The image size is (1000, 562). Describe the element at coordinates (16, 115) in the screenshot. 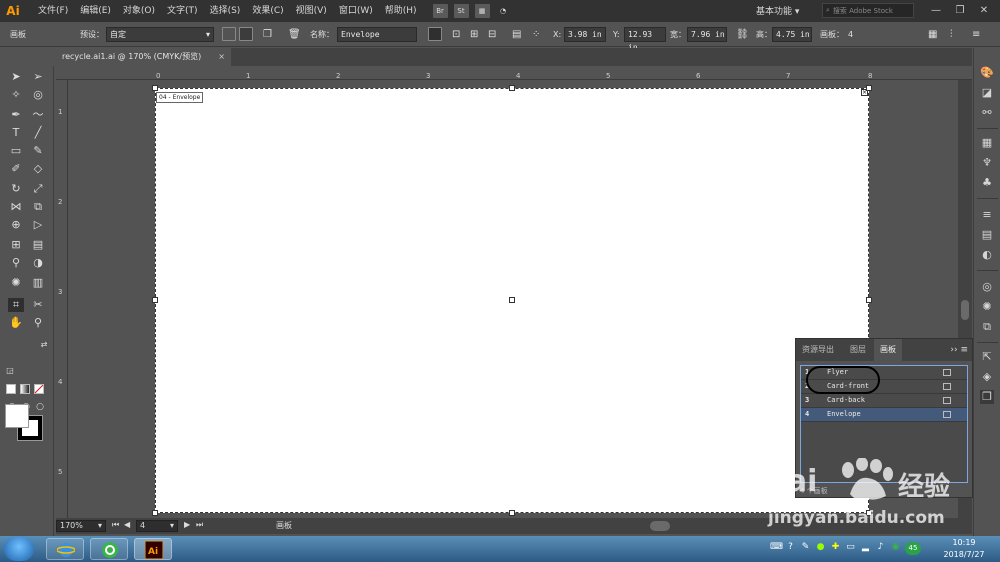

I see `pen-tool-icon: ✒` at that location.